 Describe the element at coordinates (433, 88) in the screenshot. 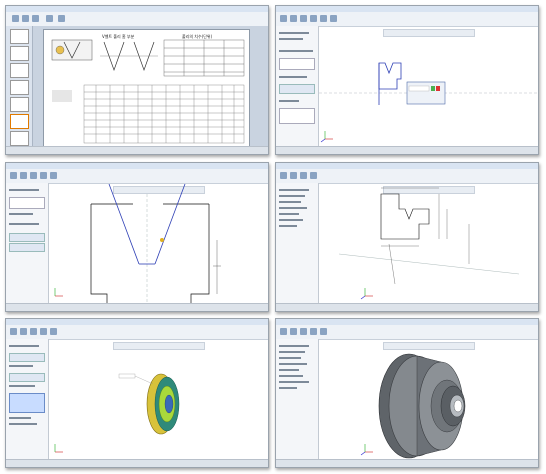

I see `ok-check-icon` at that location.